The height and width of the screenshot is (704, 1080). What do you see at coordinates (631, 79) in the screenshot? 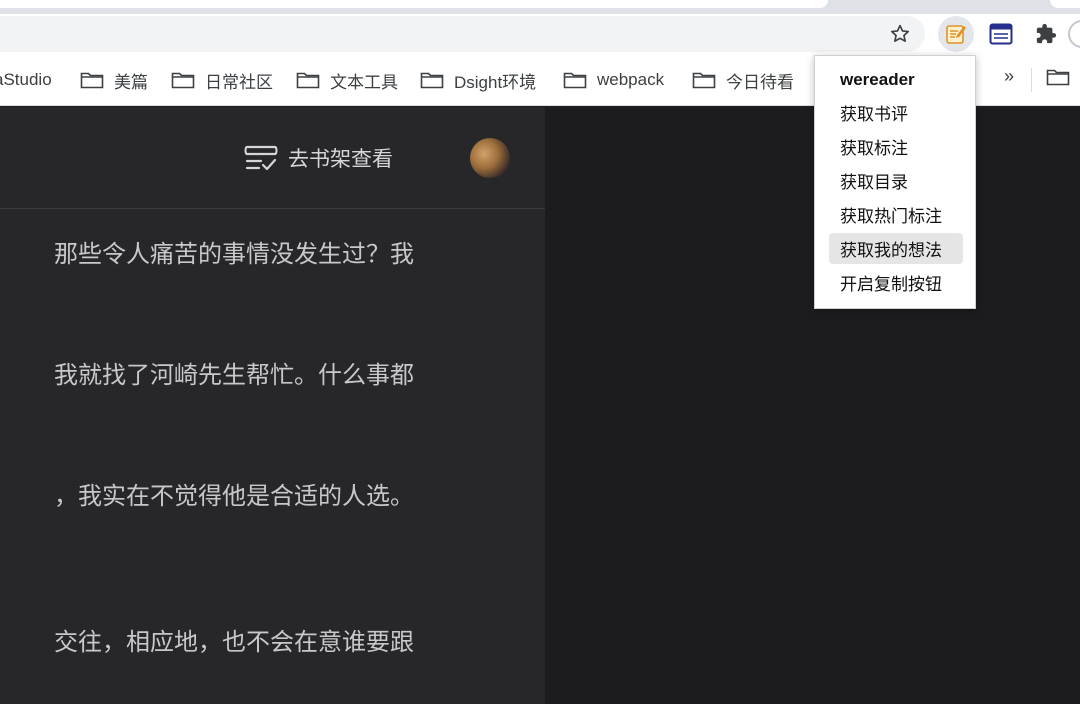
I see `bookmark-label: webpack` at bounding box center [631, 79].